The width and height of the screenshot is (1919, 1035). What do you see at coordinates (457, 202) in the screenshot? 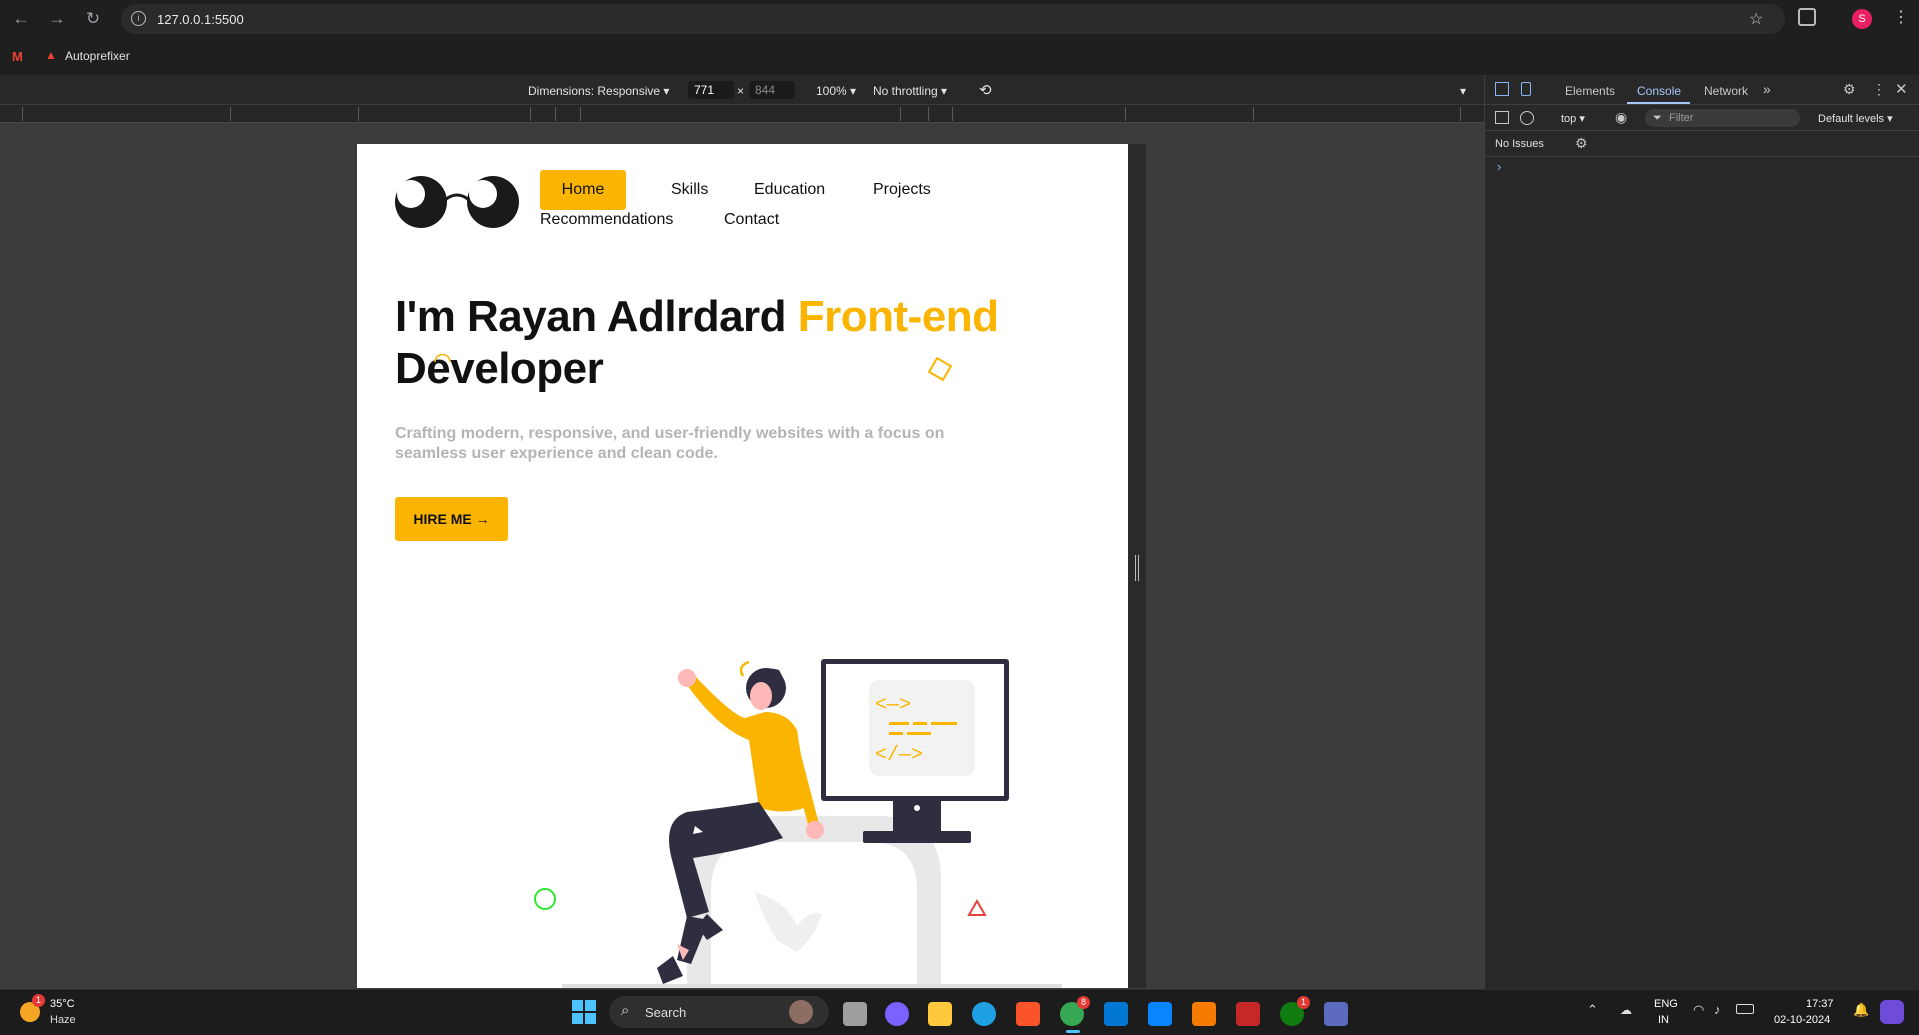
I see `logo-glasses-icon` at bounding box center [457, 202].